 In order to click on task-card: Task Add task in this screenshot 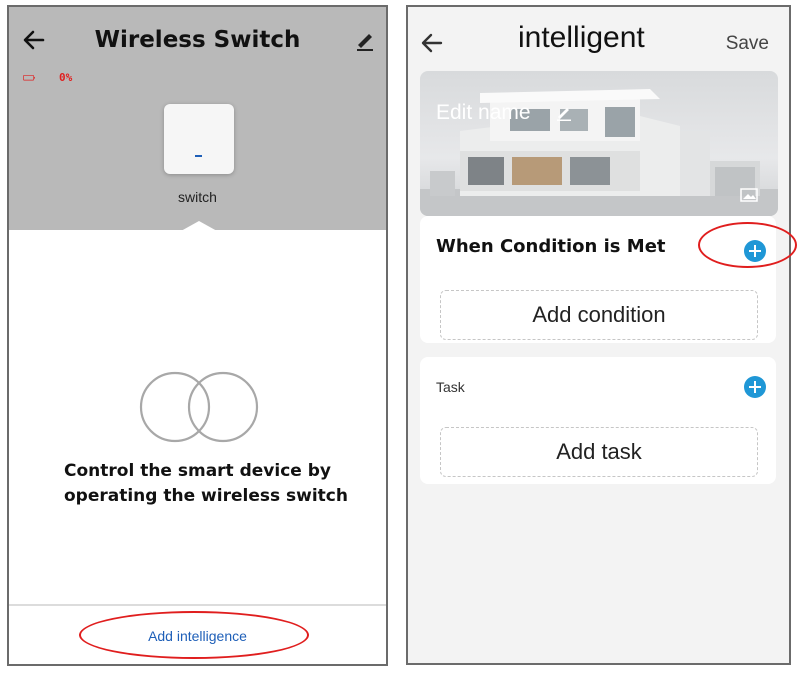, I will do `click(598, 420)`.